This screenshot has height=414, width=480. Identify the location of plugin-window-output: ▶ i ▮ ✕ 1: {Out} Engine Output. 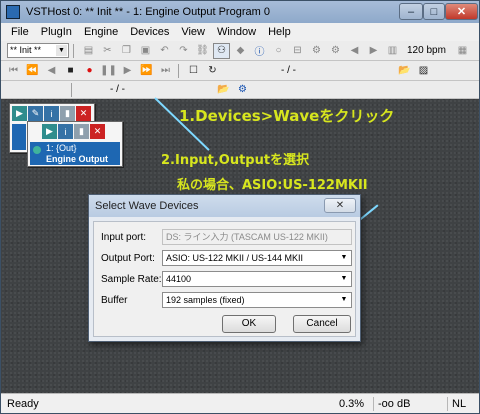
(75, 144).